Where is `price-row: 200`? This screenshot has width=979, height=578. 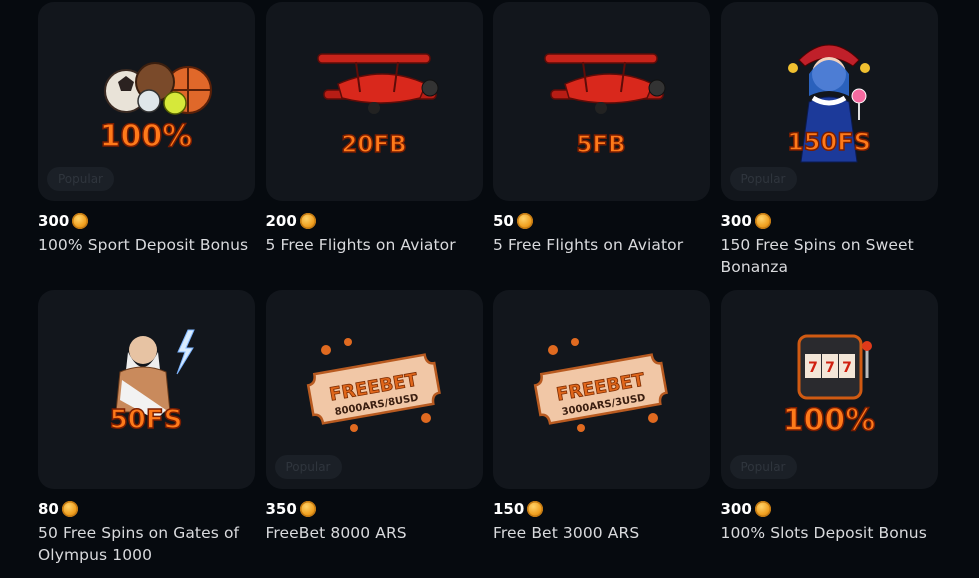
price-row: 200 is located at coordinates (374, 221).